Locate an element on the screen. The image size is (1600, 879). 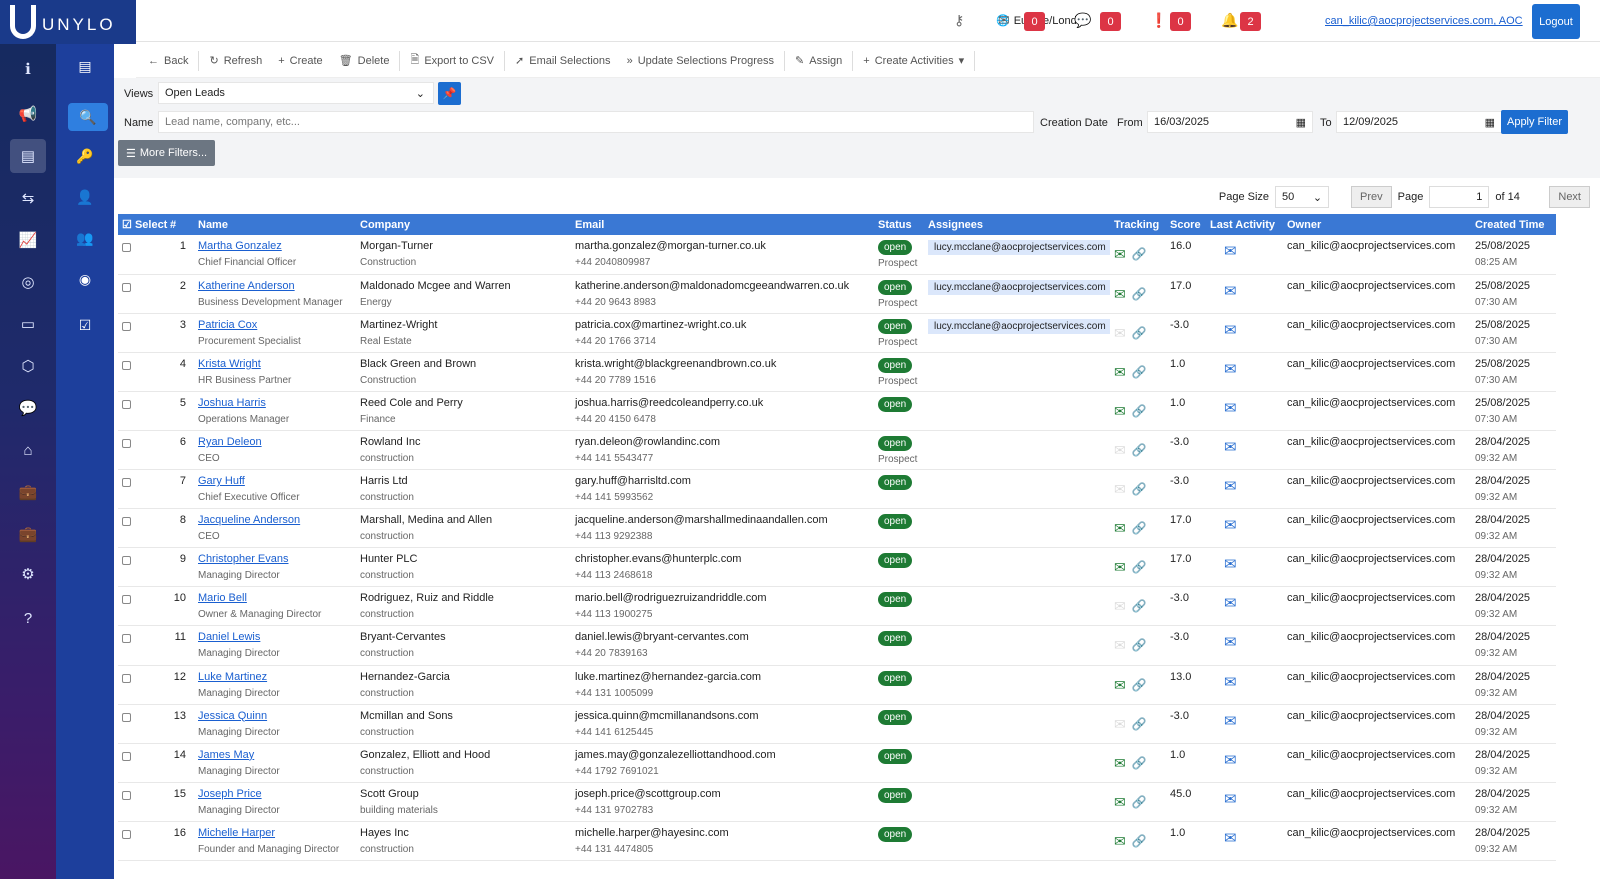
next-button: Next is located at coordinates (1569, 197).